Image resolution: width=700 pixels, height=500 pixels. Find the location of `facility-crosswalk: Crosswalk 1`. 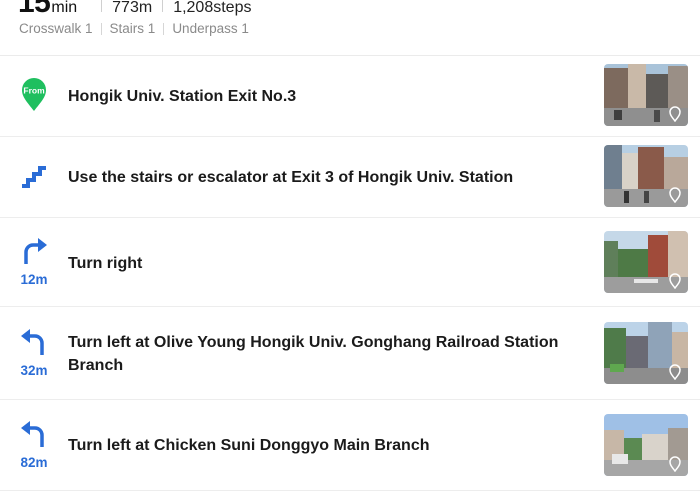

facility-crosswalk: Crosswalk 1 is located at coordinates (56, 28).